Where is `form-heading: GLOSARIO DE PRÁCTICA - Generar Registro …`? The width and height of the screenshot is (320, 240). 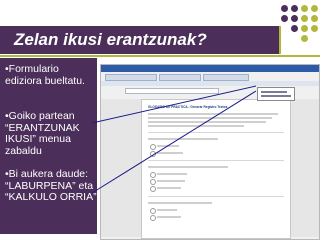
form-heading: GLOSARIO DE PRÁCTICA - Generar Registro … is located at coordinates (188, 107).